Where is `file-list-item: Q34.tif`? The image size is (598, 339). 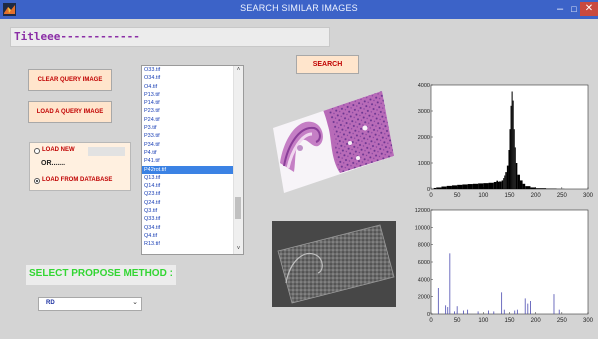 file-list-item: Q34.tif is located at coordinates (188, 228).